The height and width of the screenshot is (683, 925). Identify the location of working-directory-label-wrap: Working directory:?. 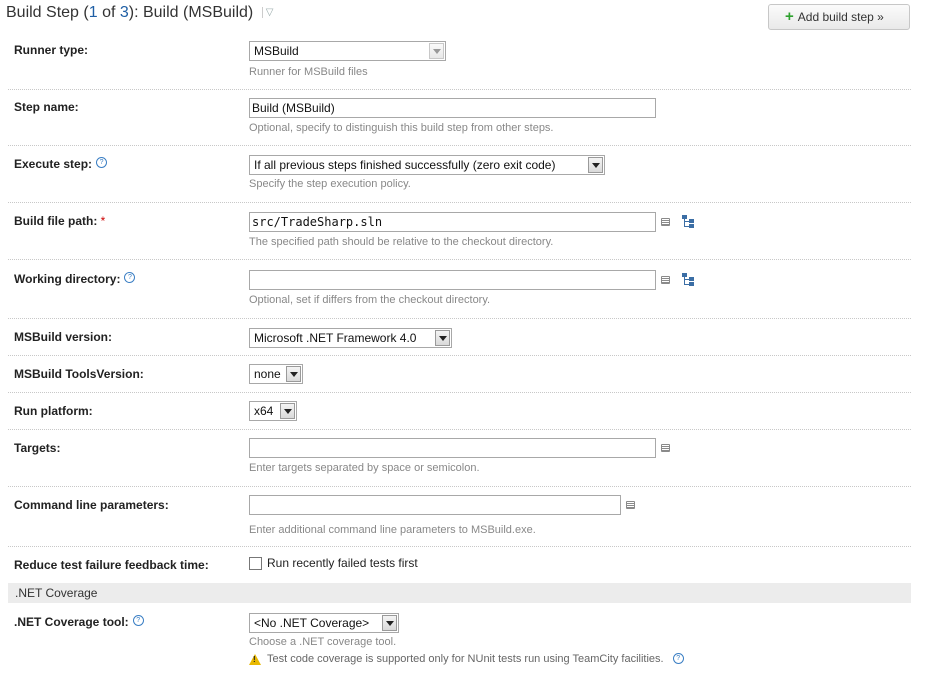
(75, 279).